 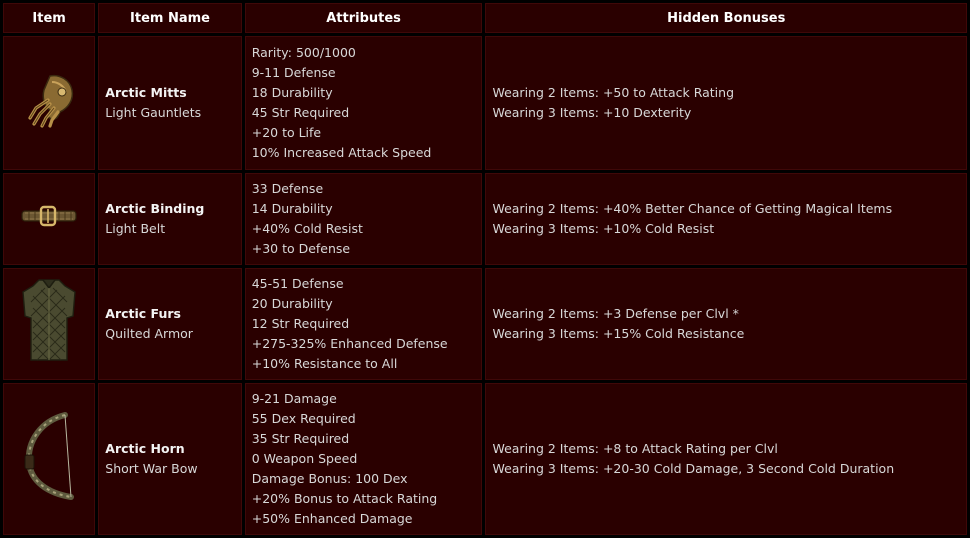 What do you see at coordinates (170, 219) in the screenshot?
I see `item-name-cell: Arctic Binding Light Belt` at bounding box center [170, 219].